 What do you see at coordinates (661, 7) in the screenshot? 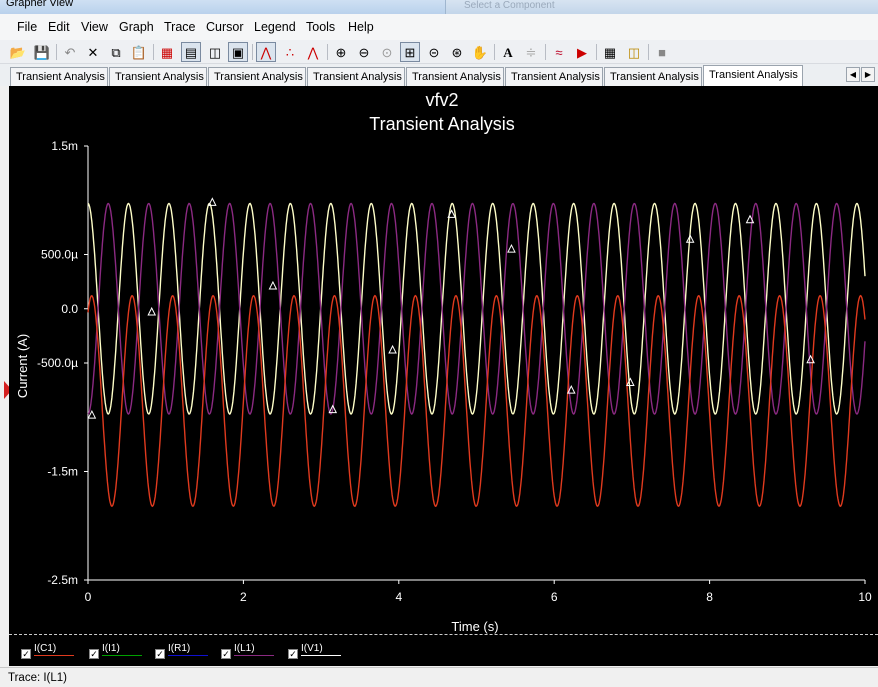
I see `background-window: Select a Component` at bounding box center [661, 7].